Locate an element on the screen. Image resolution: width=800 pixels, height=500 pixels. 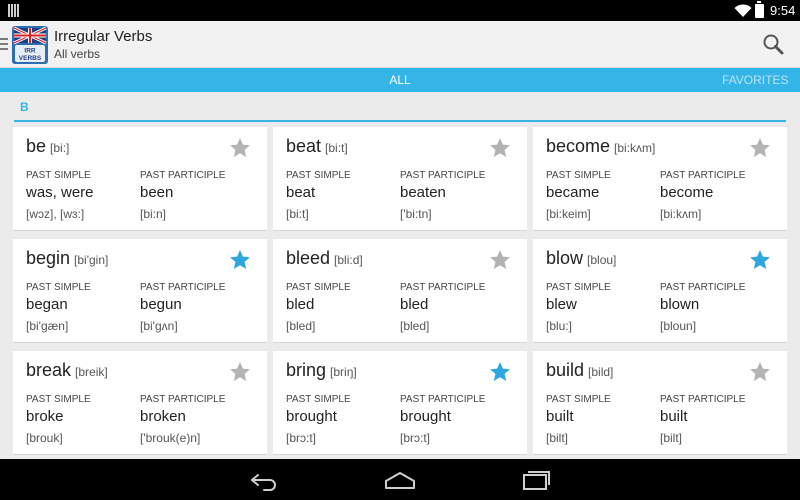
verb-infinitive: become is located at coordinates (578, 146).